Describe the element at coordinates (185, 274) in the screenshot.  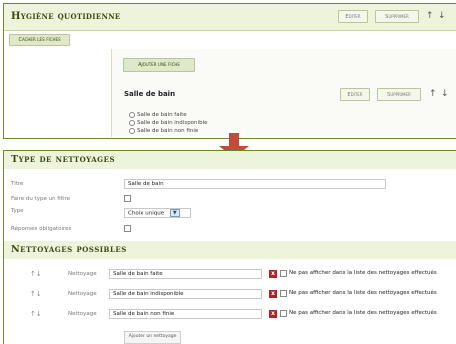
I see `cleaning-input: Salle de bain faite` at that location.